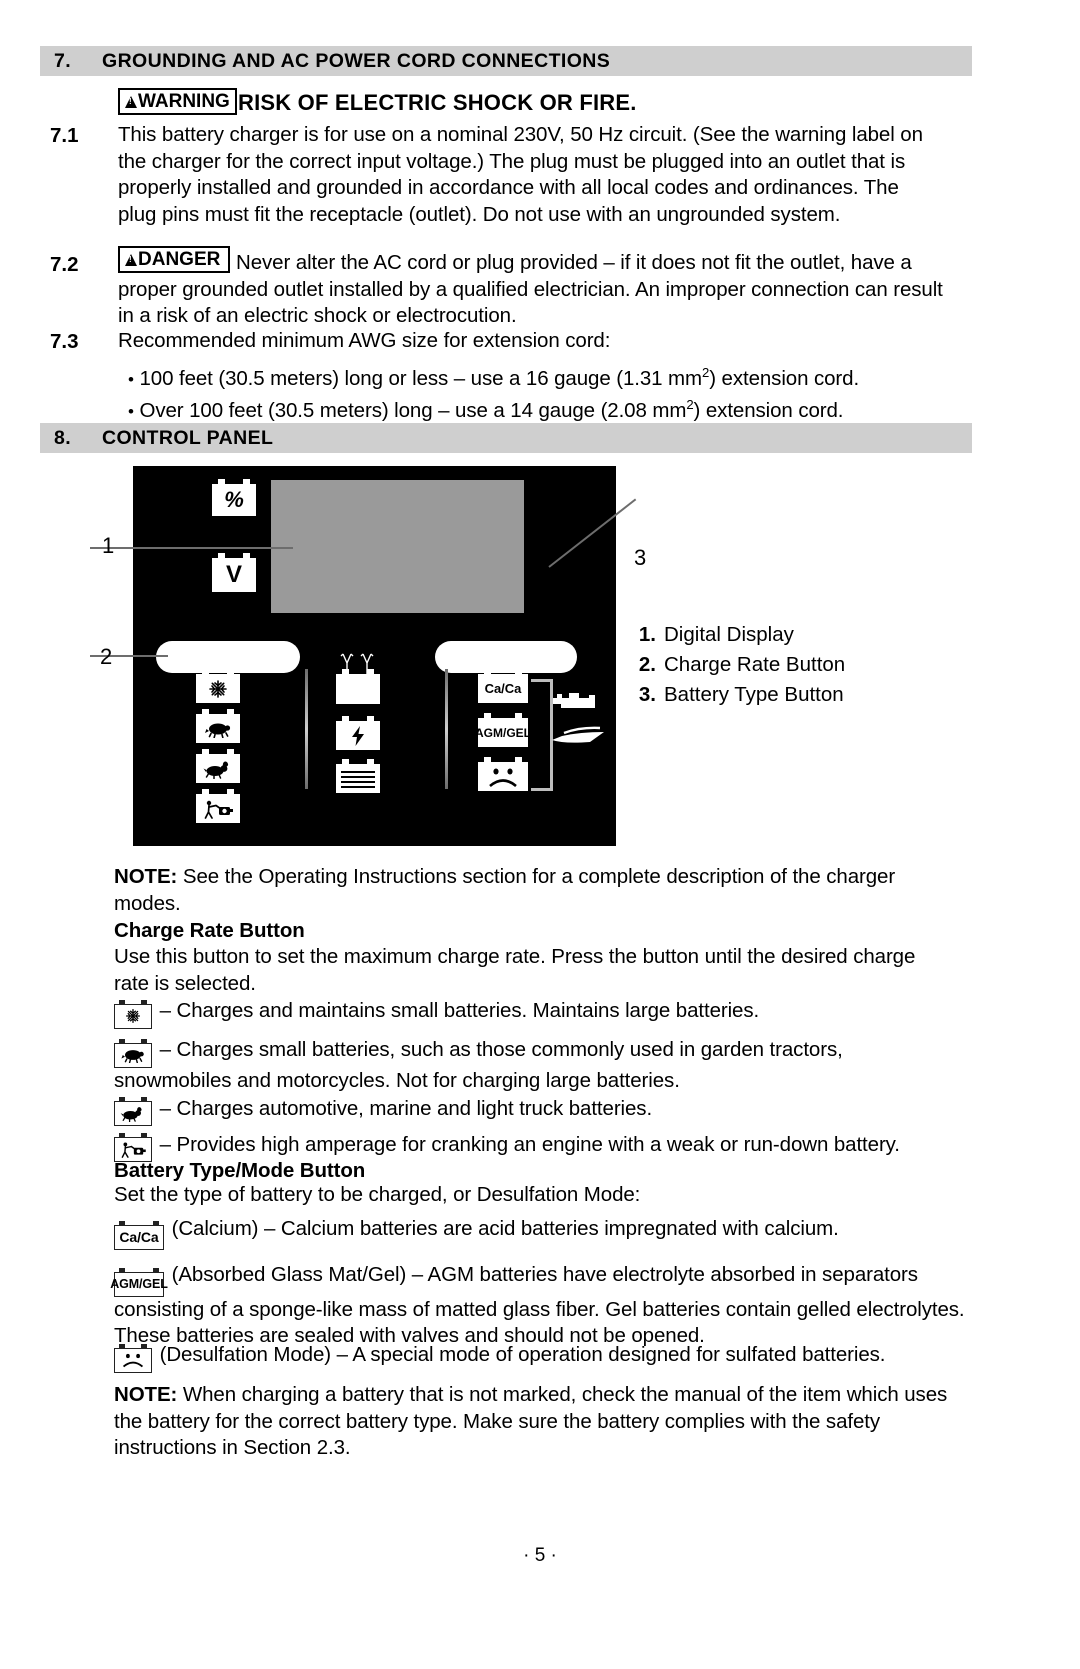  What do you see at coordinates (506, 438) in the screenshot?
I see `section-header-8: 8. CONTROL PANEL` at bounding box center [506, 438].